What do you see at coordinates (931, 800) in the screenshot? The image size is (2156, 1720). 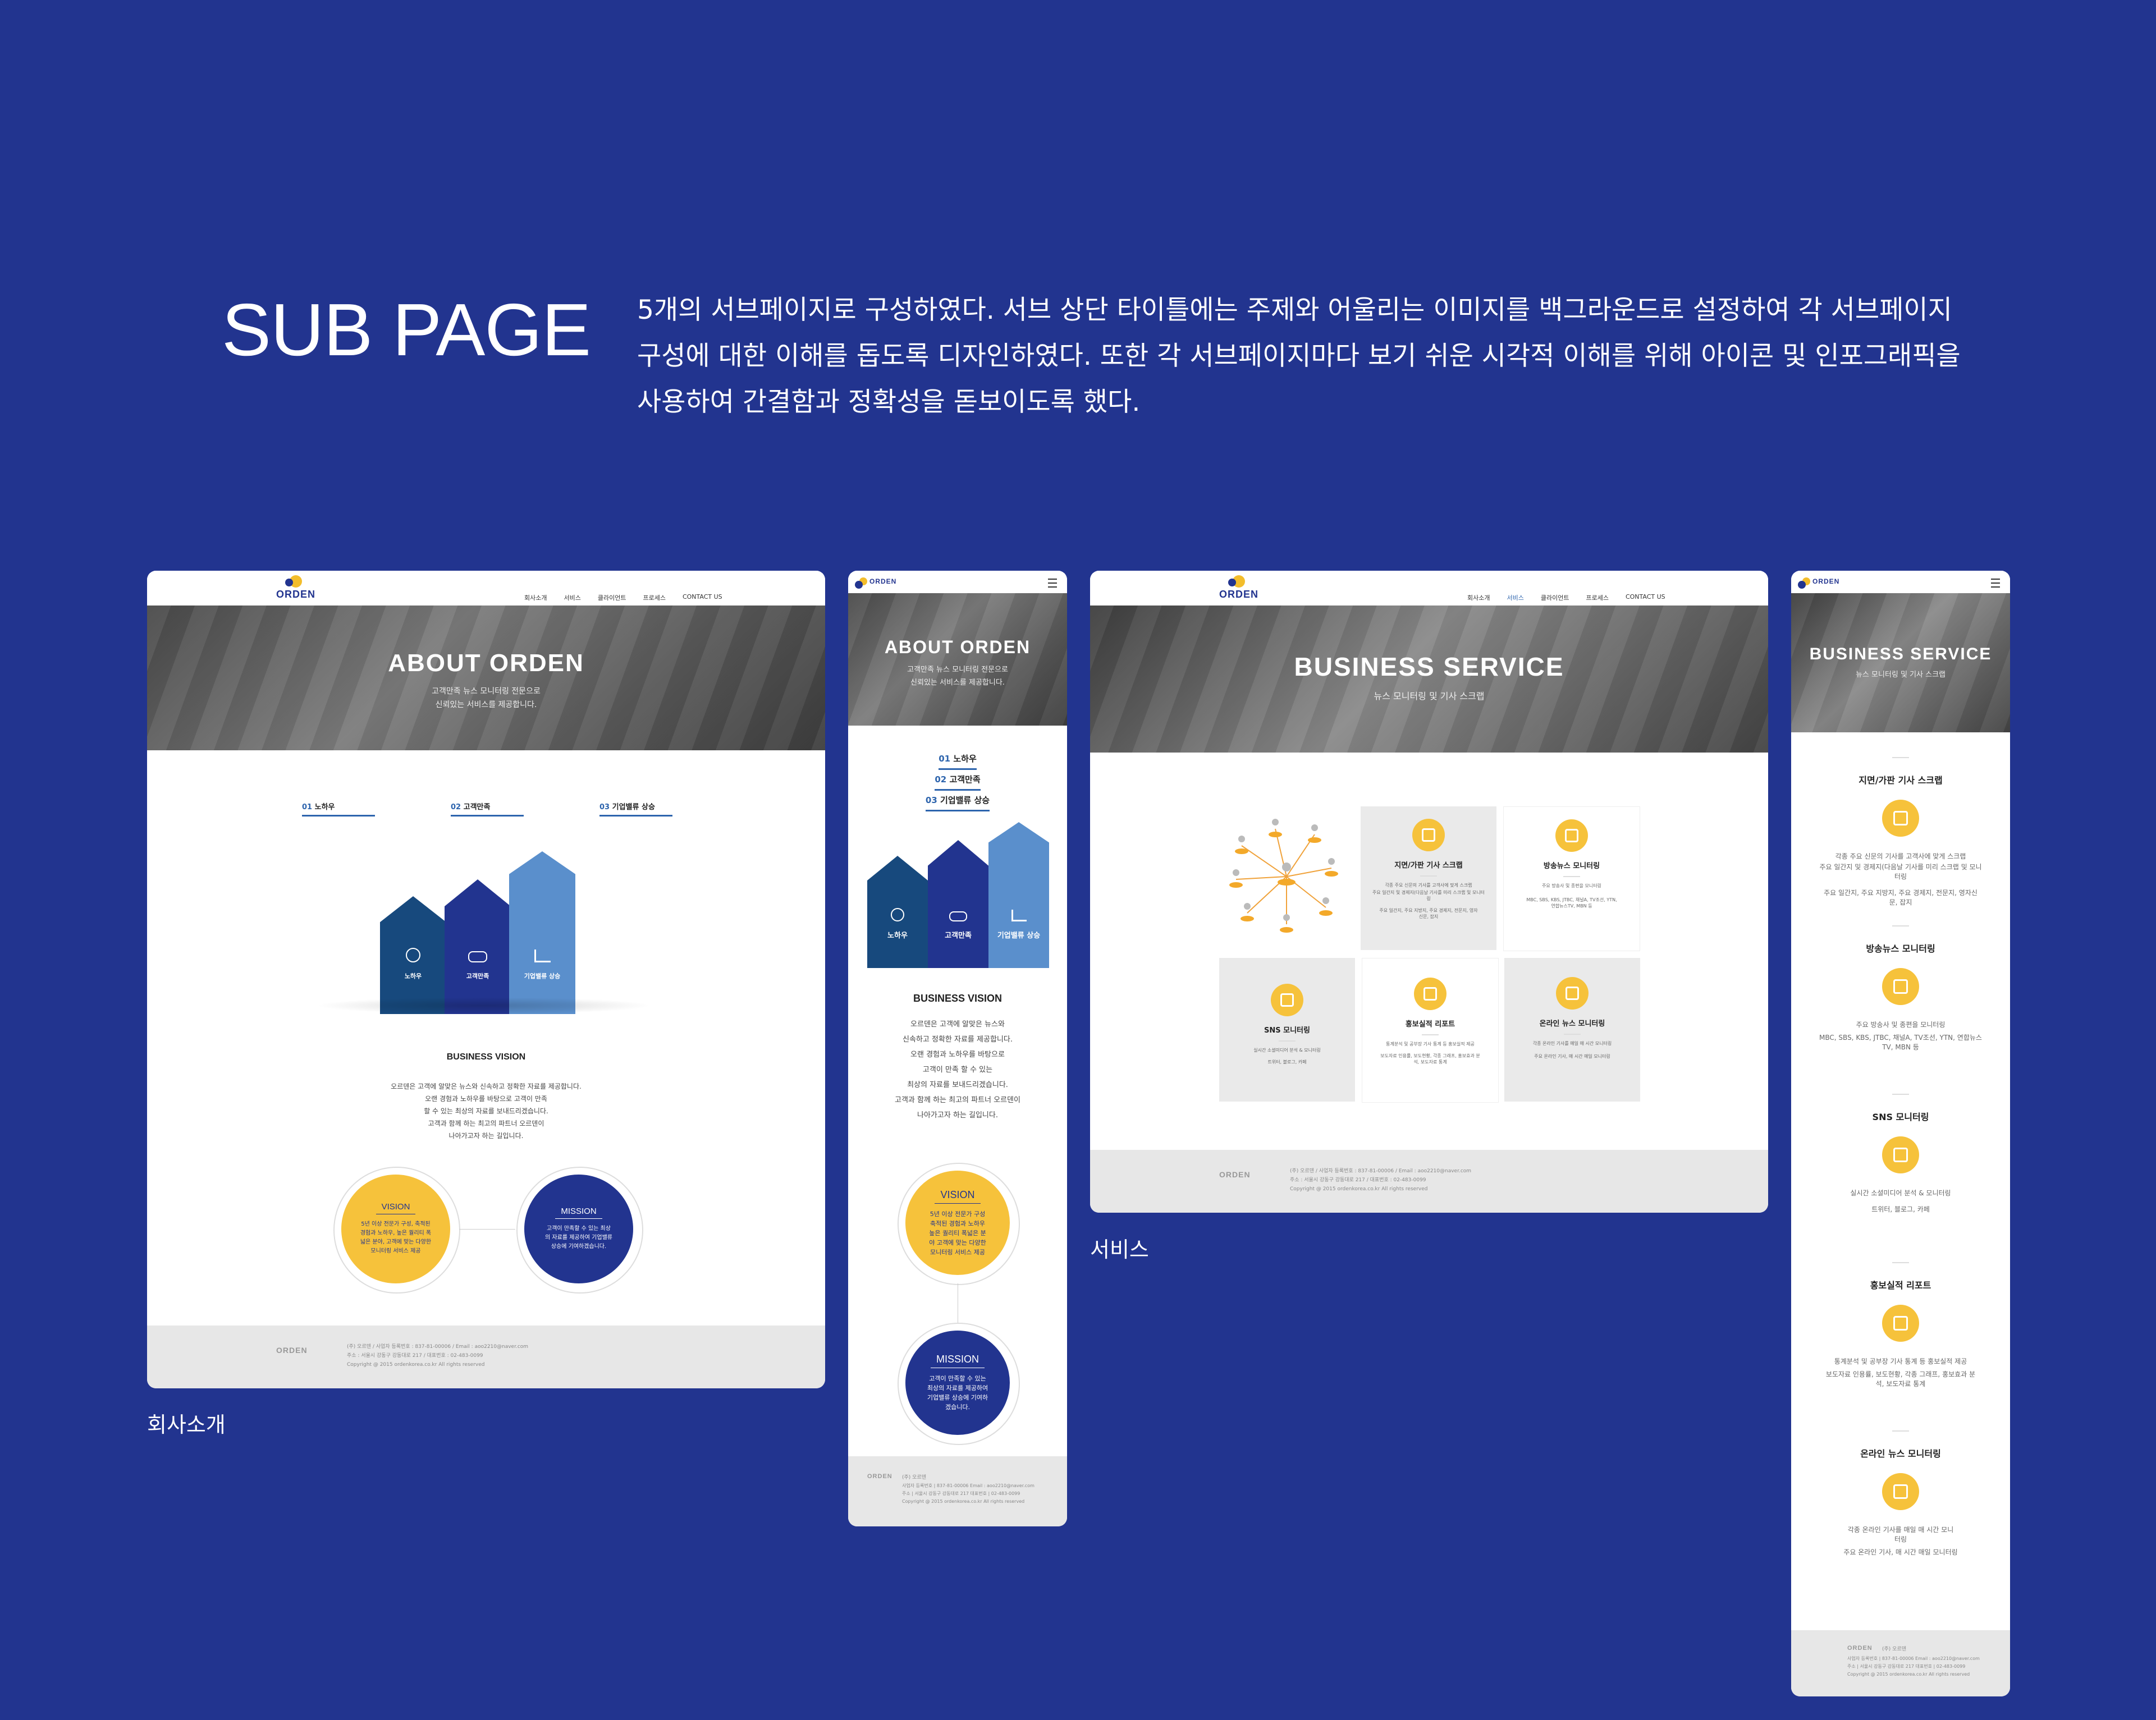 I see `tab-num: 03` at bounding box center [931, 800].